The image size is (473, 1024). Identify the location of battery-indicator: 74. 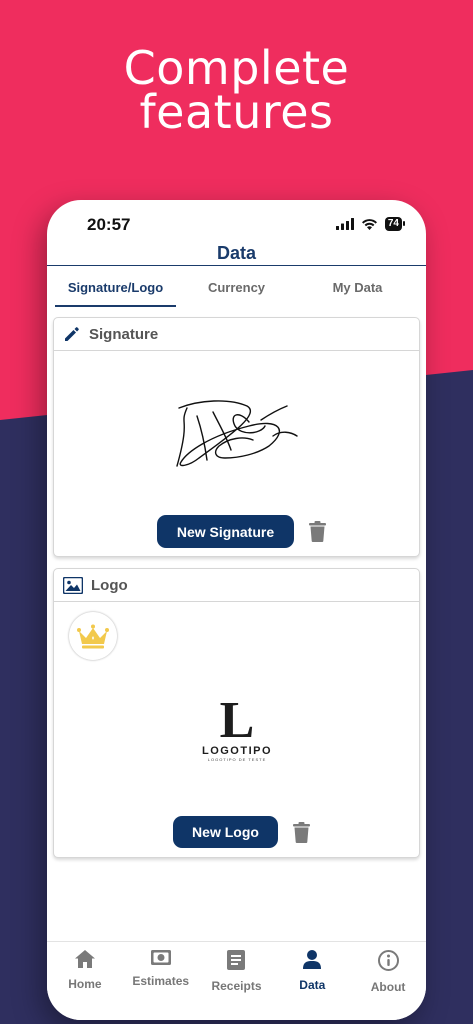
(395, 224).